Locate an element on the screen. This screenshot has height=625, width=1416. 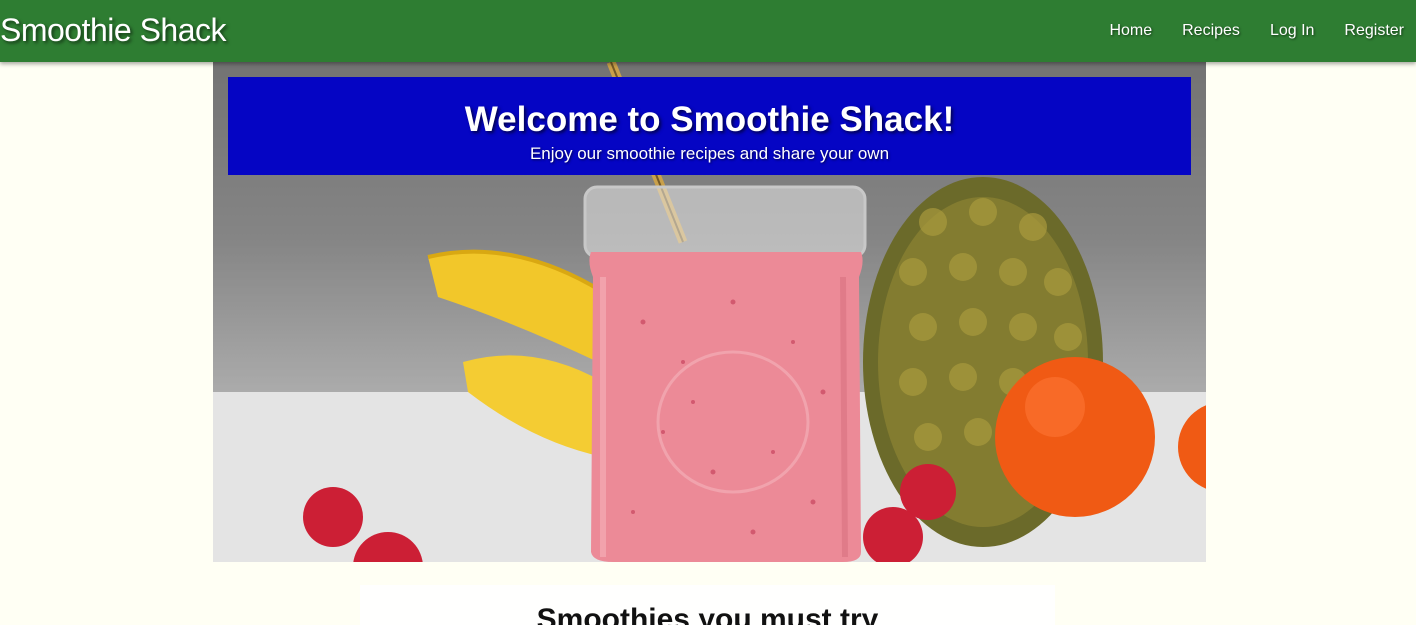
smoothie-jar-shape is located at coordinates (725, 373).